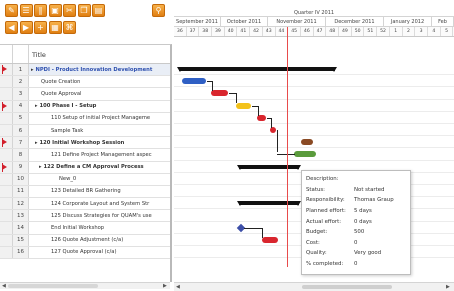 The width and height of the screenshot is (454, 291). What do you see at coordinates (158, 10) in the screenshot?
I see `zoom-icon: ⚲` at bounding box center [158, 10].